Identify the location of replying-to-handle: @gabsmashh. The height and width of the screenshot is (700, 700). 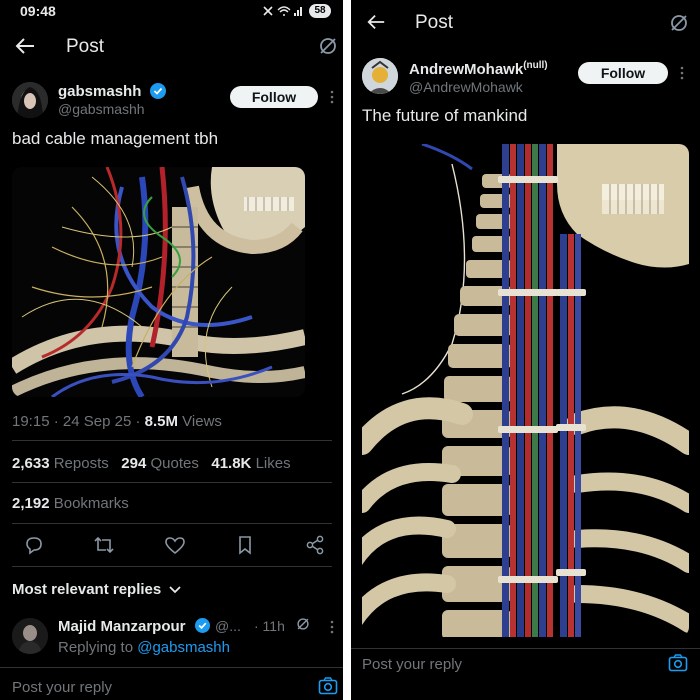
(183, 647).